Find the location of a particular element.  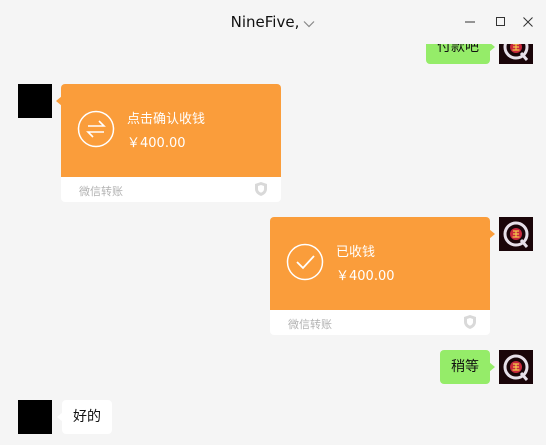

message-bubble-self: 付款吧 is located at coordinates (460, 54).